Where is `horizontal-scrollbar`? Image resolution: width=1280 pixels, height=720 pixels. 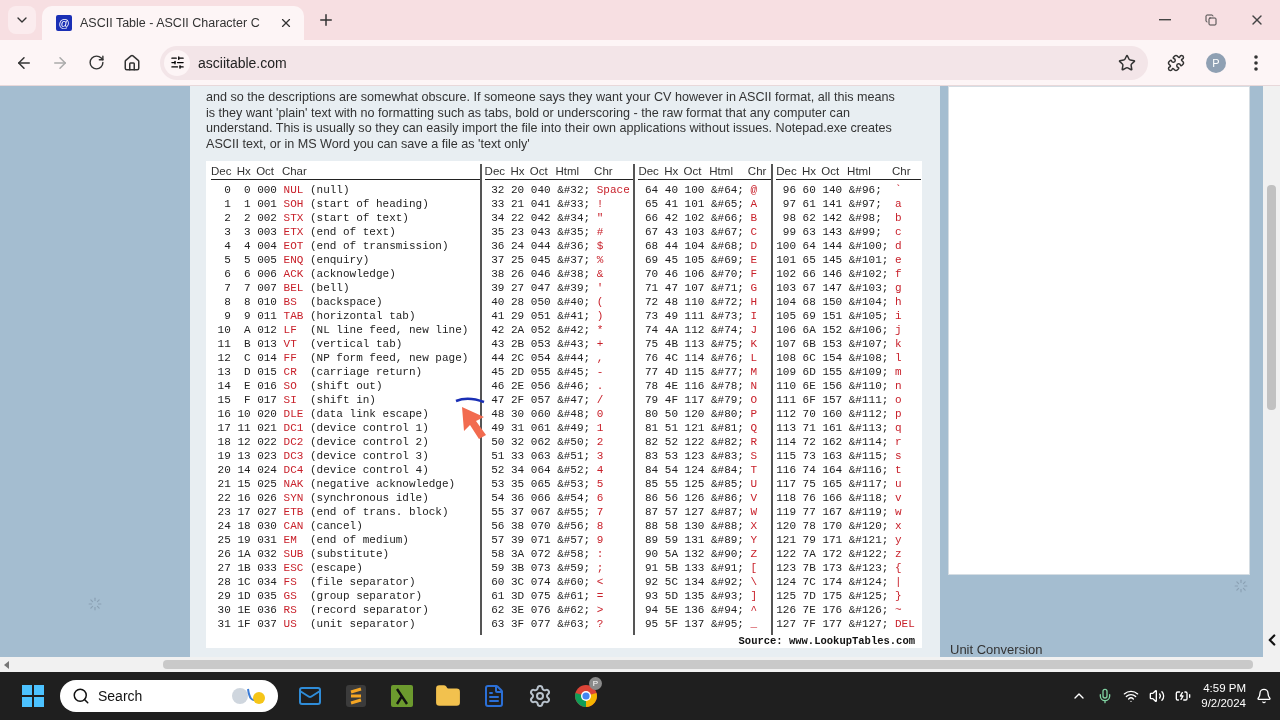 horizontal-scrollbar is located at coordinates (640, 664).